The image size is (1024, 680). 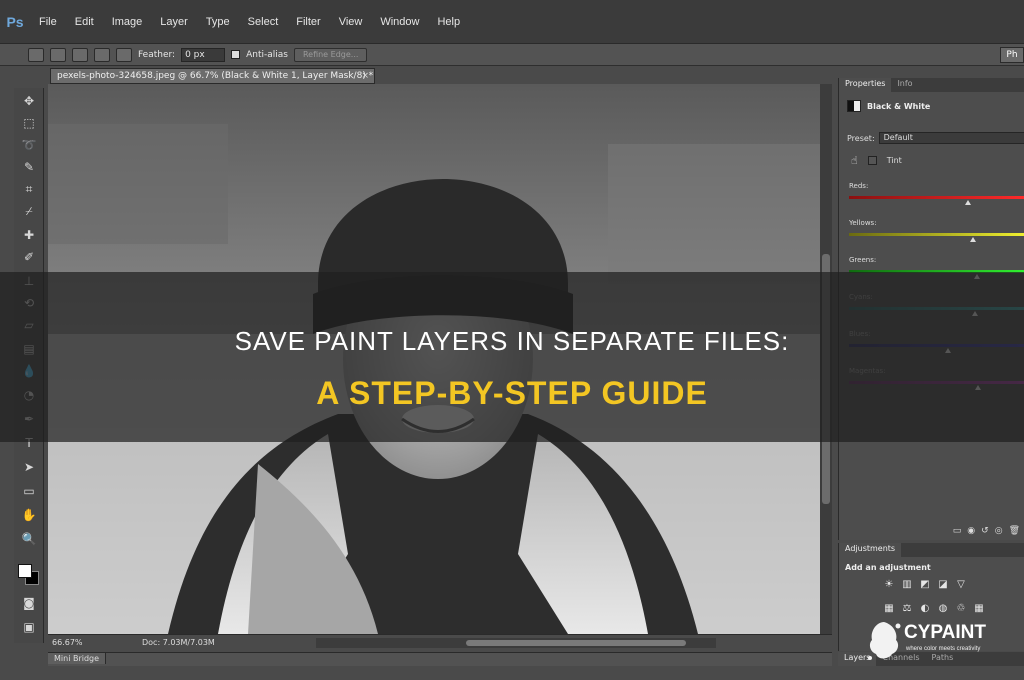 I want to click on menu-edit: Edit, so click(x=84, y=22).